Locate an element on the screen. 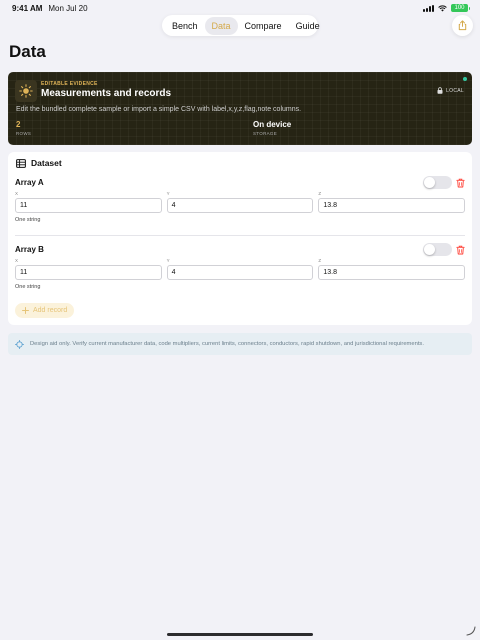 The width and height of the screenshot is (480, 640). local-badge: LOCAL is located at coordinates (450, 90).